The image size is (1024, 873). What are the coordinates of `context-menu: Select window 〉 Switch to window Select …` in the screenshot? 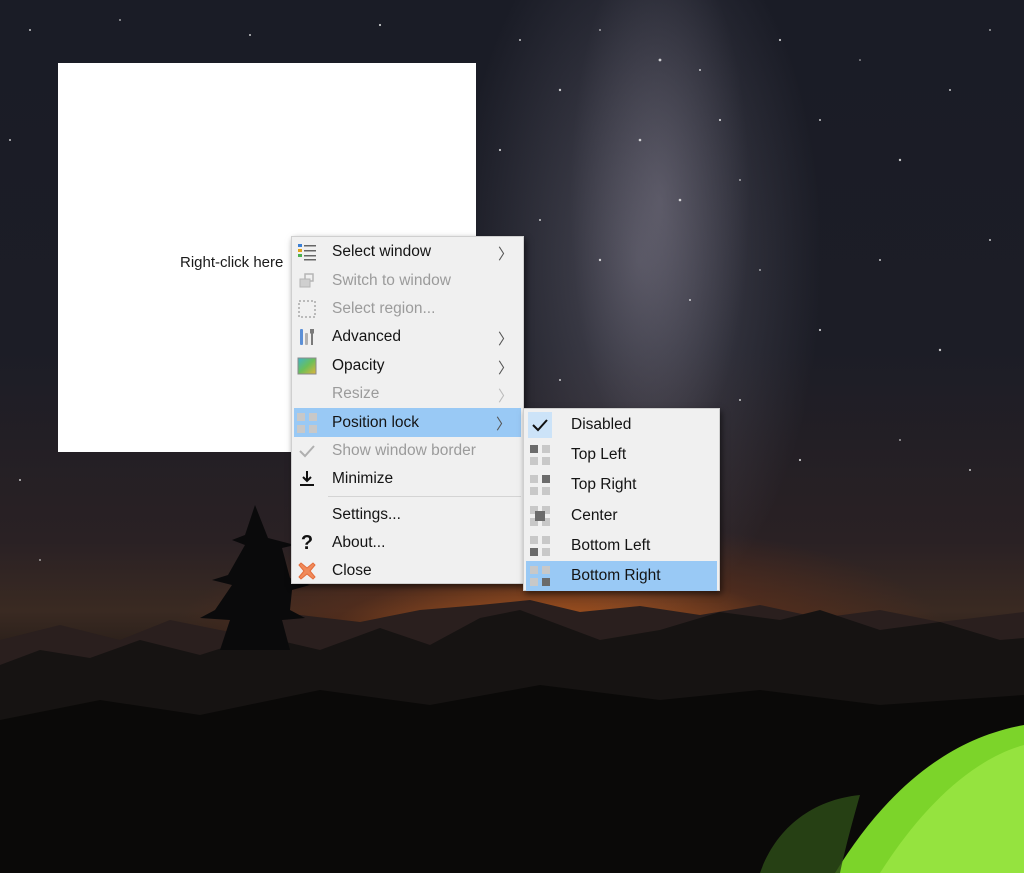 It's located at (407, 410).